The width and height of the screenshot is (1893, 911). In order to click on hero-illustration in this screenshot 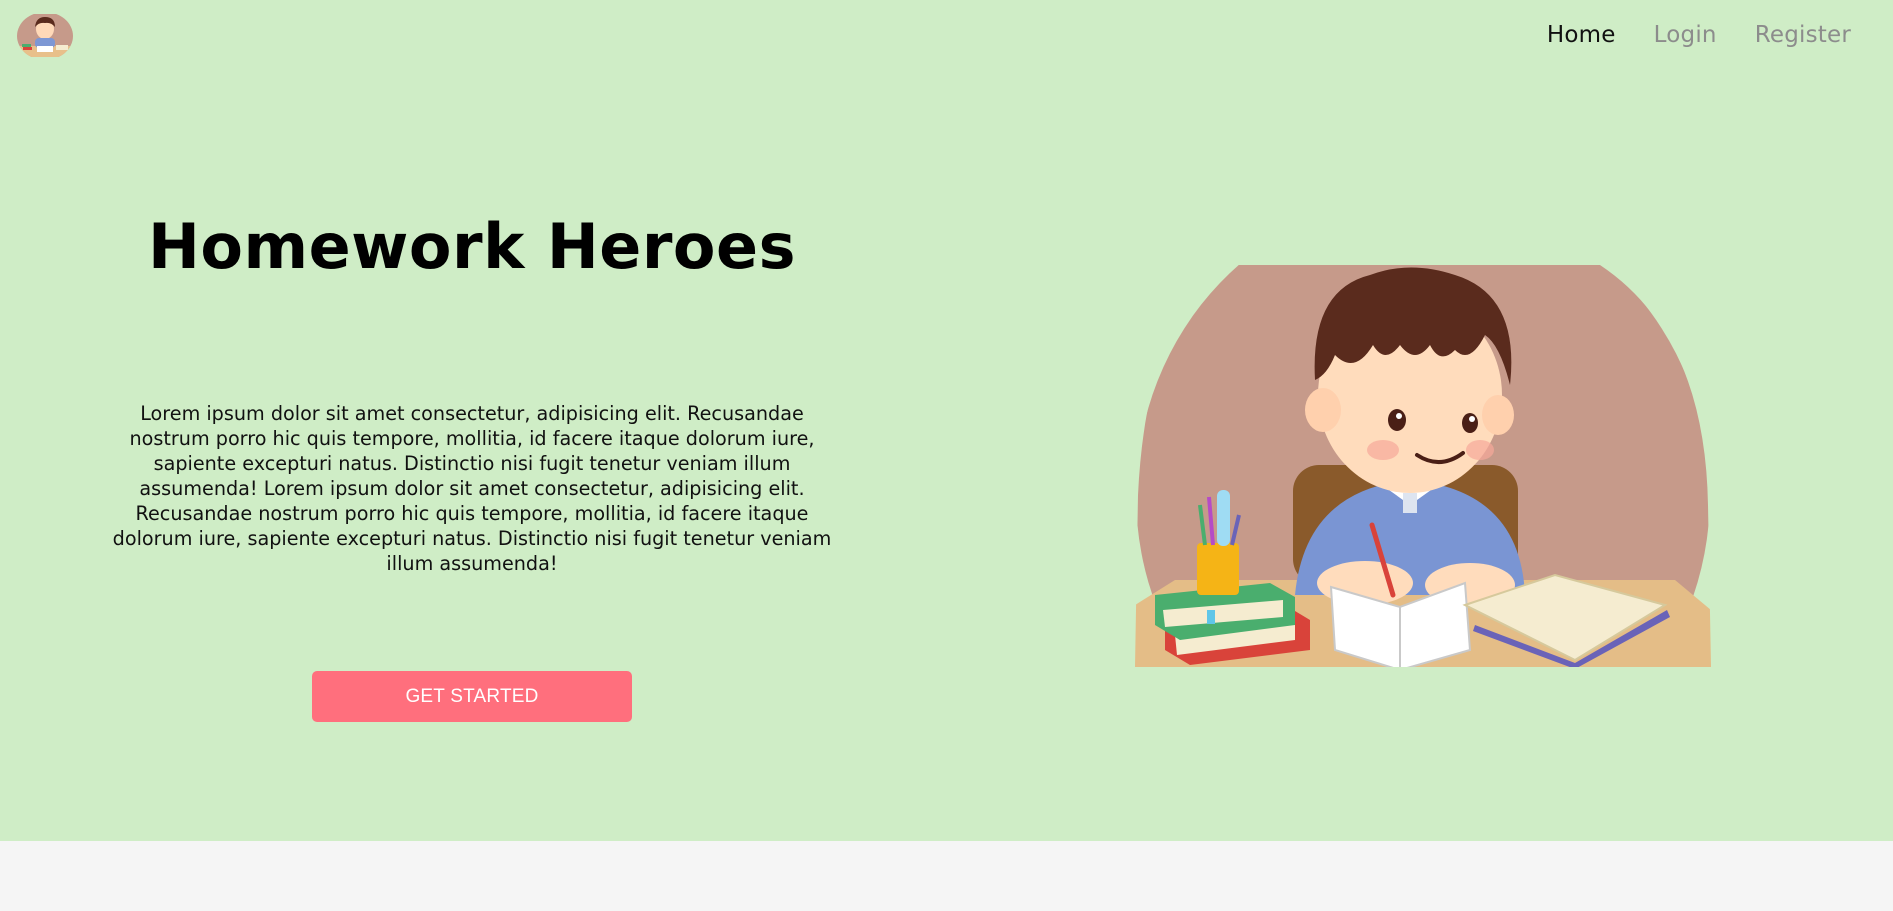, I will do `click(1423, 466)`.